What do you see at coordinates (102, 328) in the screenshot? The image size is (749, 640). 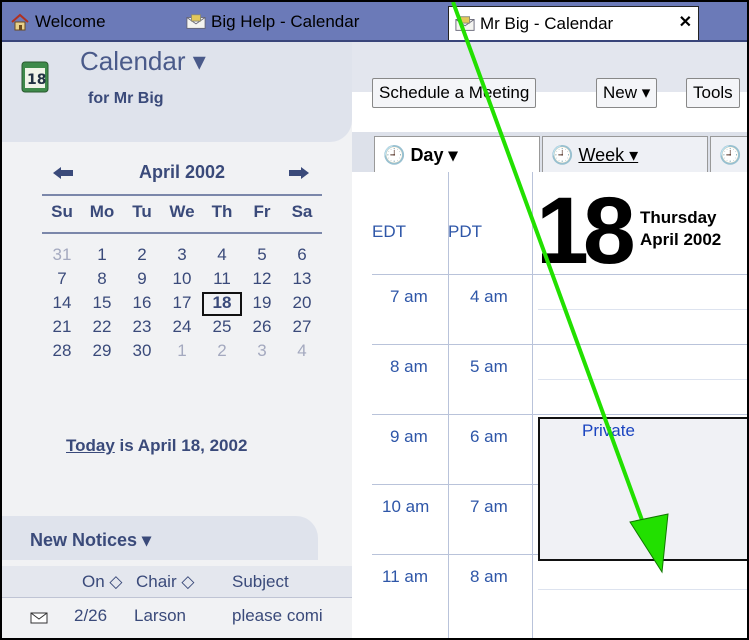 I see `calendar-day: 22` at bounding box center [102, 328].